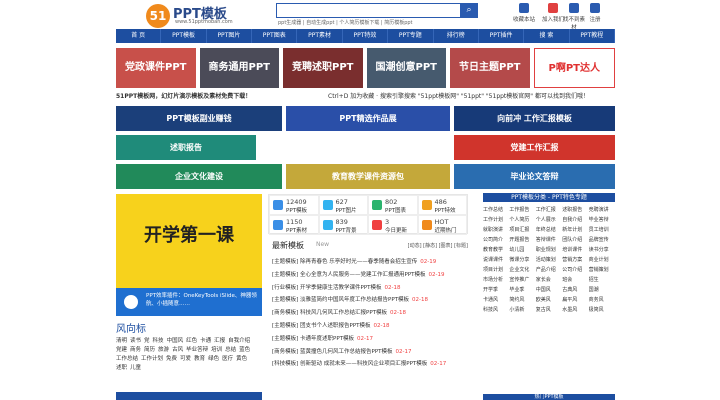 This screenshot has width=720, height=400. What do you see at coordinates (275, 36) in the screenshot?
I see `nav-charts: PPT图表` at bounding box center [275, 36].